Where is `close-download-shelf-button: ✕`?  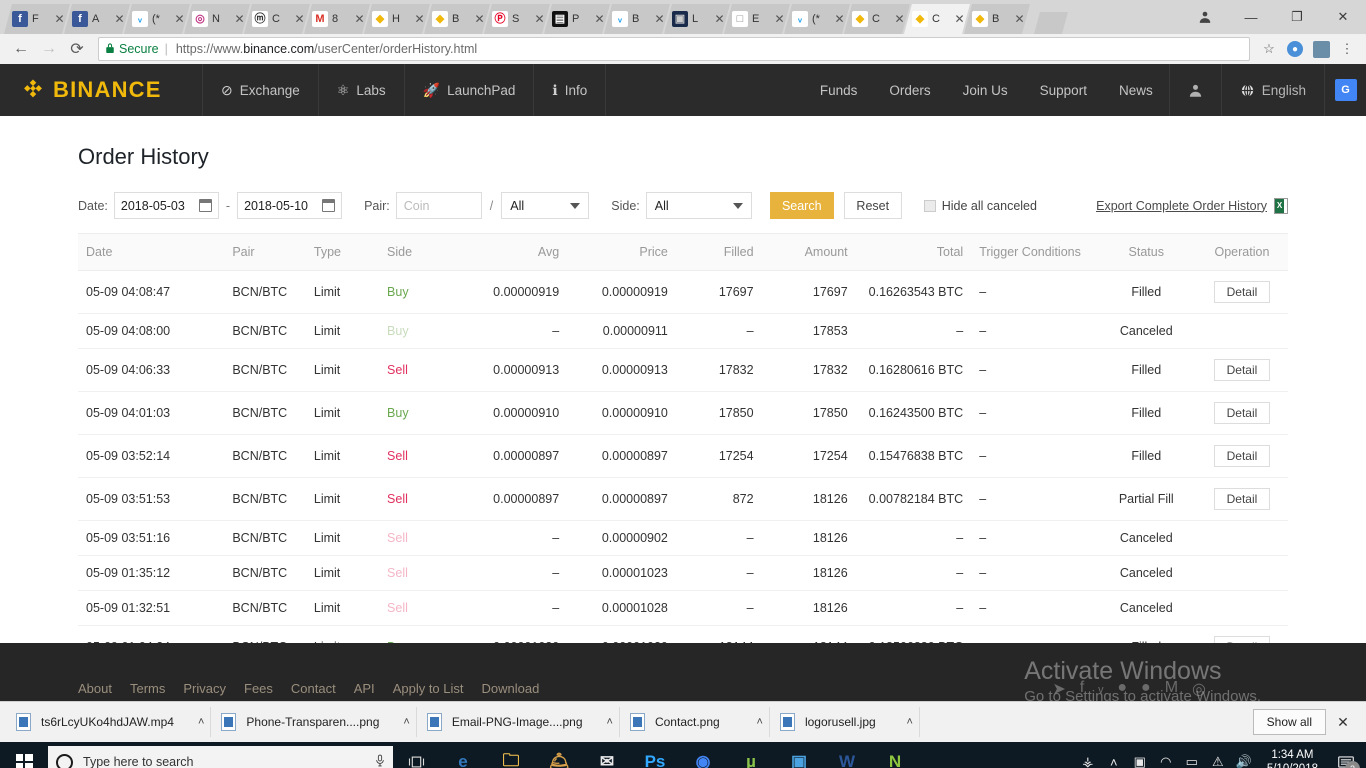 close-download-shelf-button: ✕ is located at coordinates (1343, 722).